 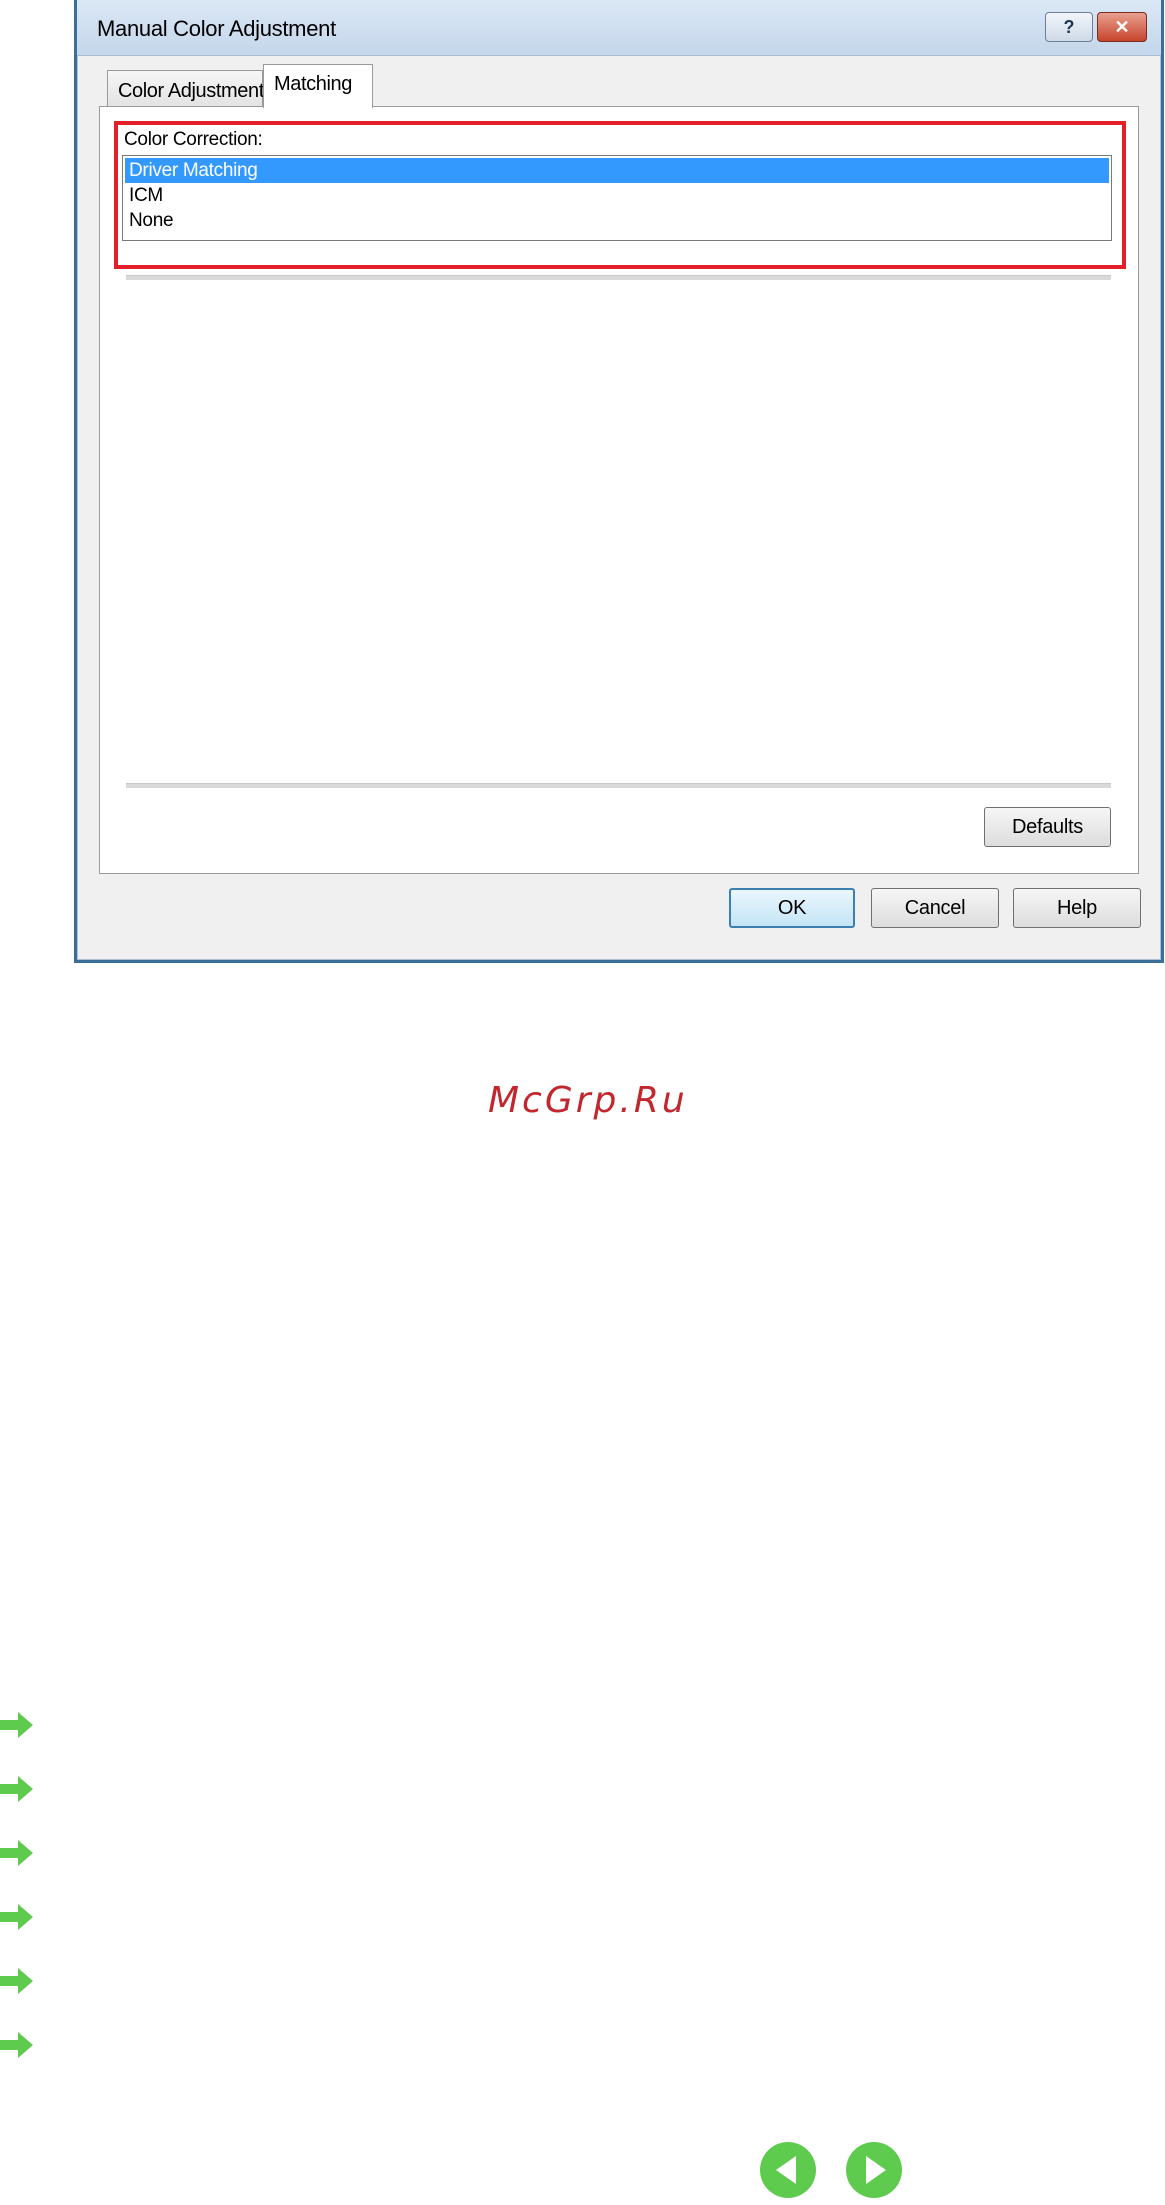 I want to click on color-correction-listbox: Driver Matching ICM None, so click(x=617, y=198).